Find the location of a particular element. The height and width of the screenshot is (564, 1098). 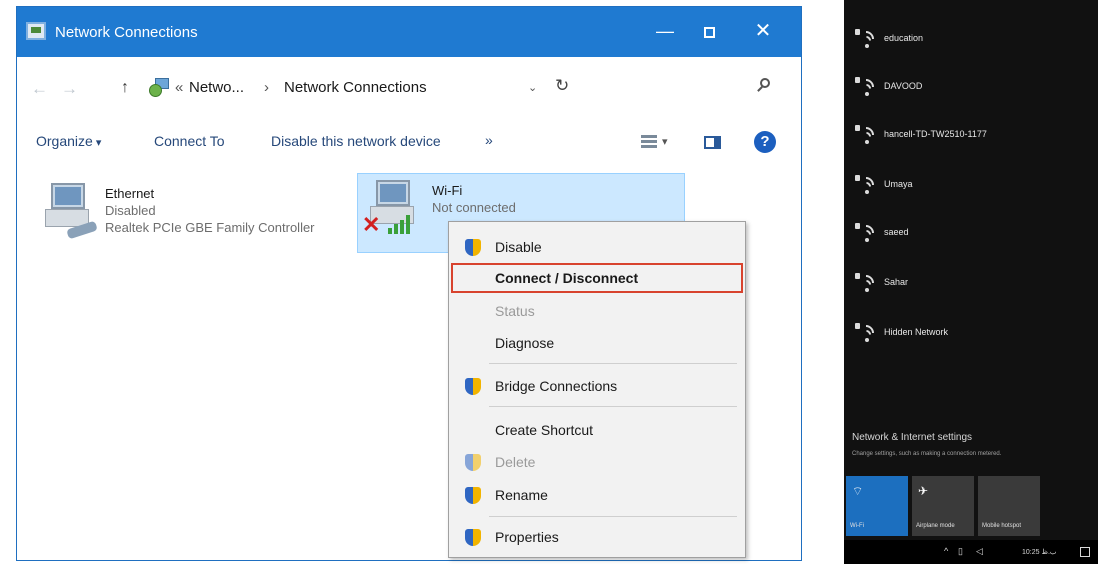

more-commands-button: » is located at coordinates (489, 140).